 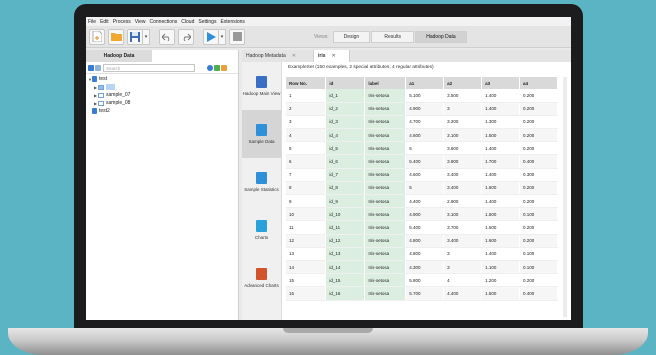 What do you see at coordinates (149, 67) in the screenshot?
I see `search-input: Search` at bounding box center [149, 67].